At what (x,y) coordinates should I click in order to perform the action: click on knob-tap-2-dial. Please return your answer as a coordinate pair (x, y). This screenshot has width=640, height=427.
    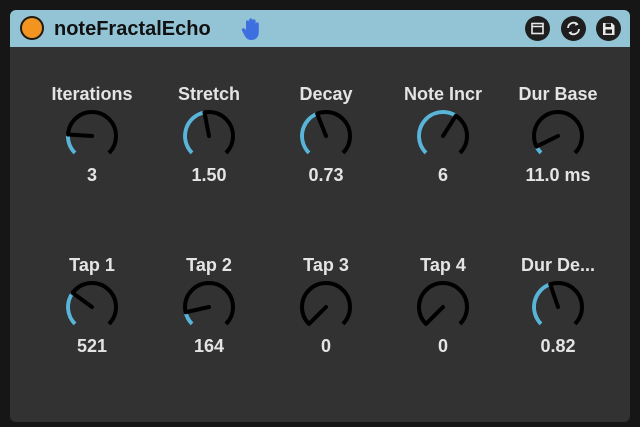
    Looking at the image, I should click on (209, 307).